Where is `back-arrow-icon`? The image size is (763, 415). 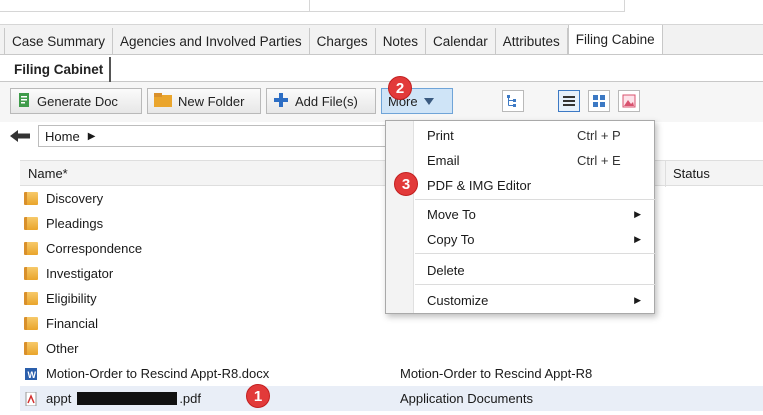 back-arrow-icon is located at coordinates (20, 137).